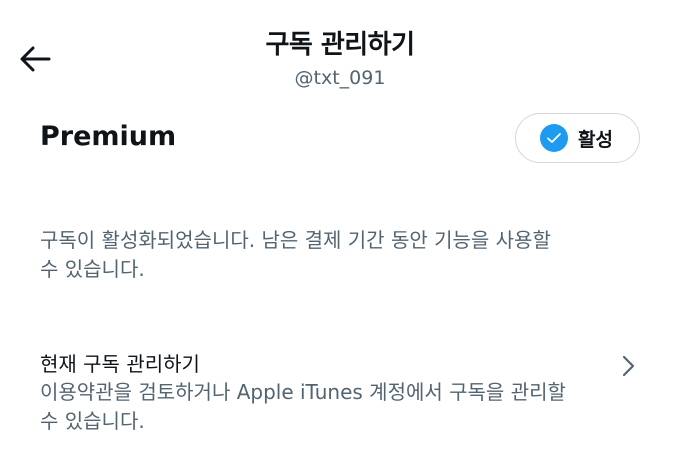 The height and width of the screenshot is (460, 680). What do you see at coordinates (92, 421) in the screenshot?
I see `manage-description-line: 수 있습니다.` at bounding box center [92, 421].